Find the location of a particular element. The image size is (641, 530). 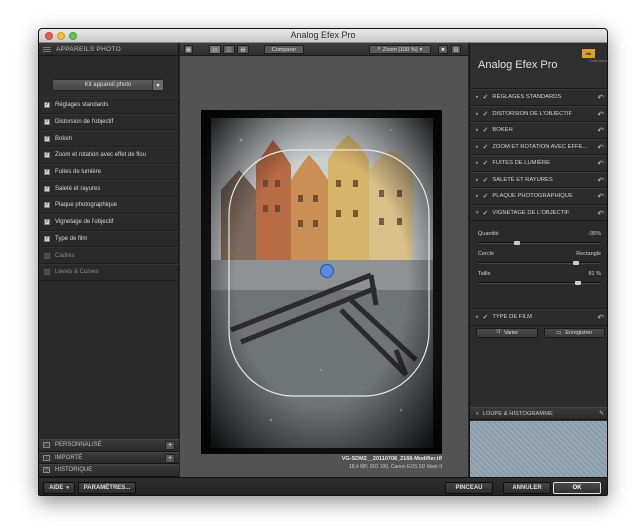

size-slider-thumb is located at coordinates (577, 283).